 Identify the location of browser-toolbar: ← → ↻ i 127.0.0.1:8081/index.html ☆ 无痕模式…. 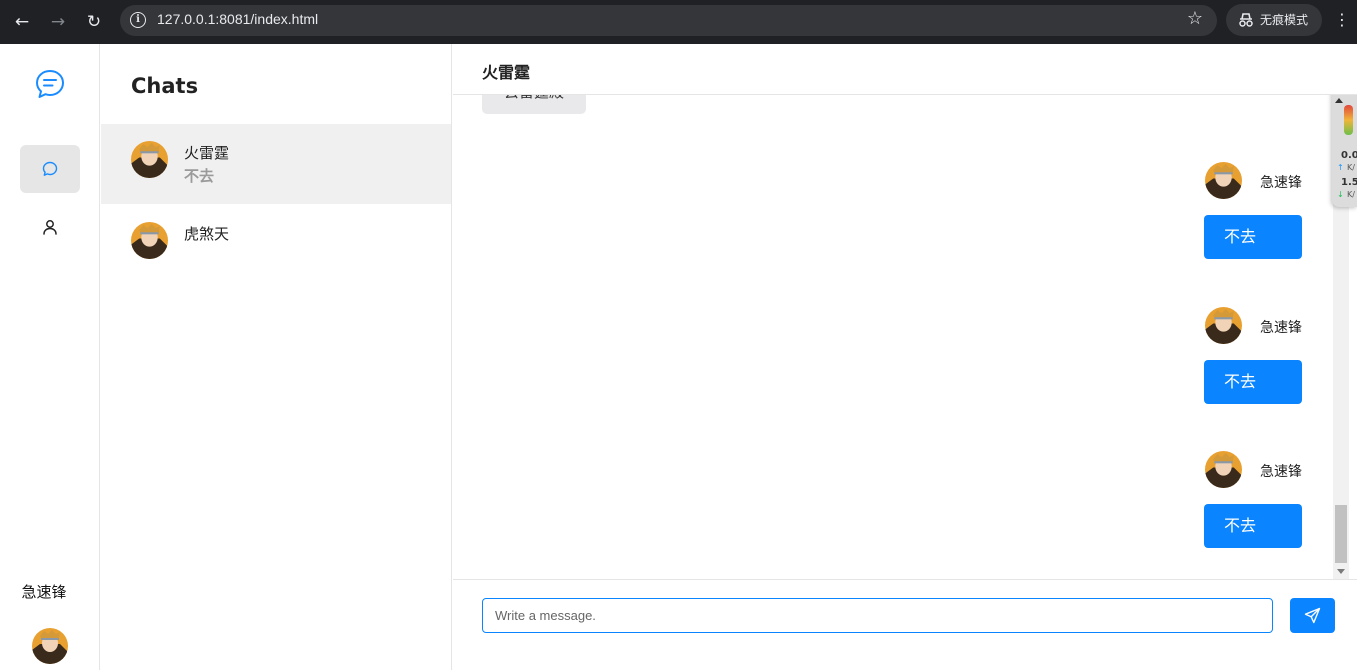
(678, 22).